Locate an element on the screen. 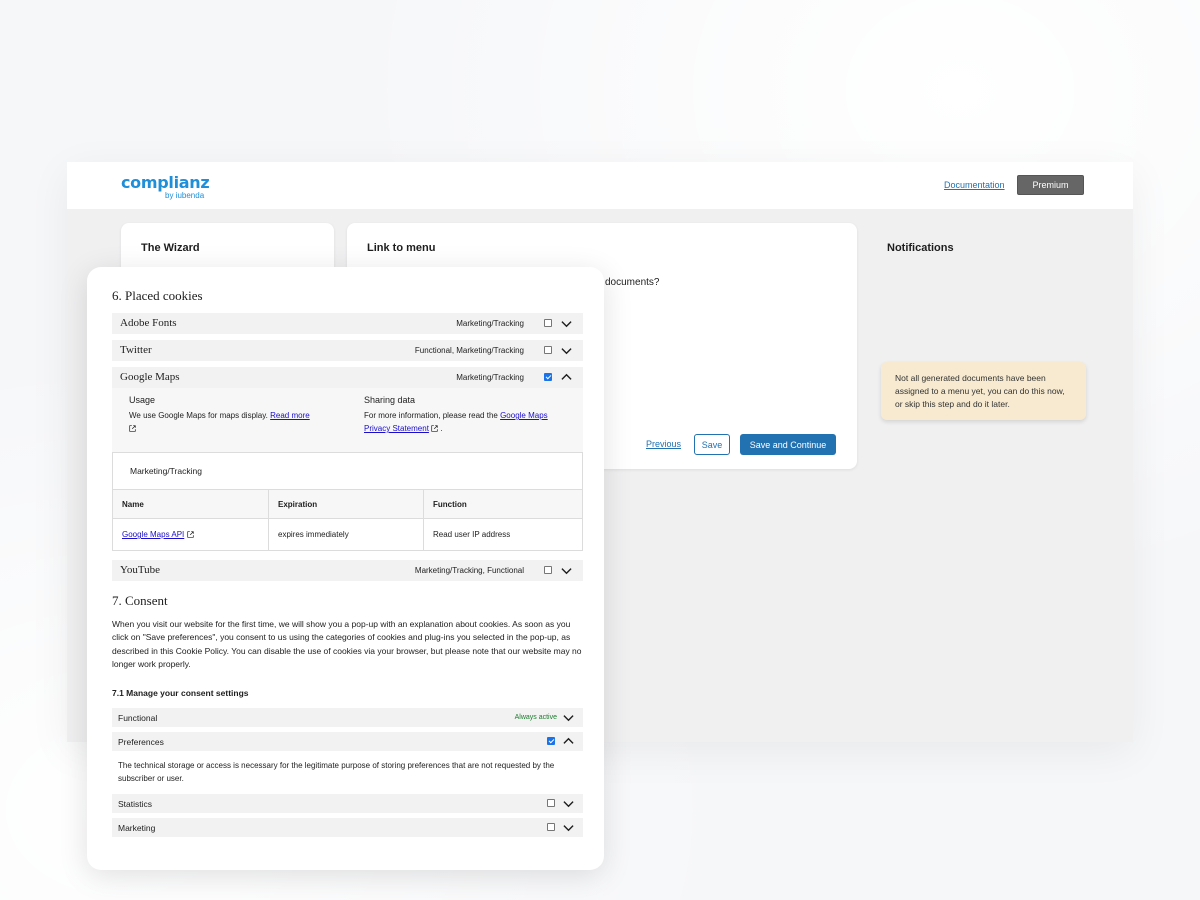  service-category: Functional, Marketing/Tracking is located at coordinates (469, 350).